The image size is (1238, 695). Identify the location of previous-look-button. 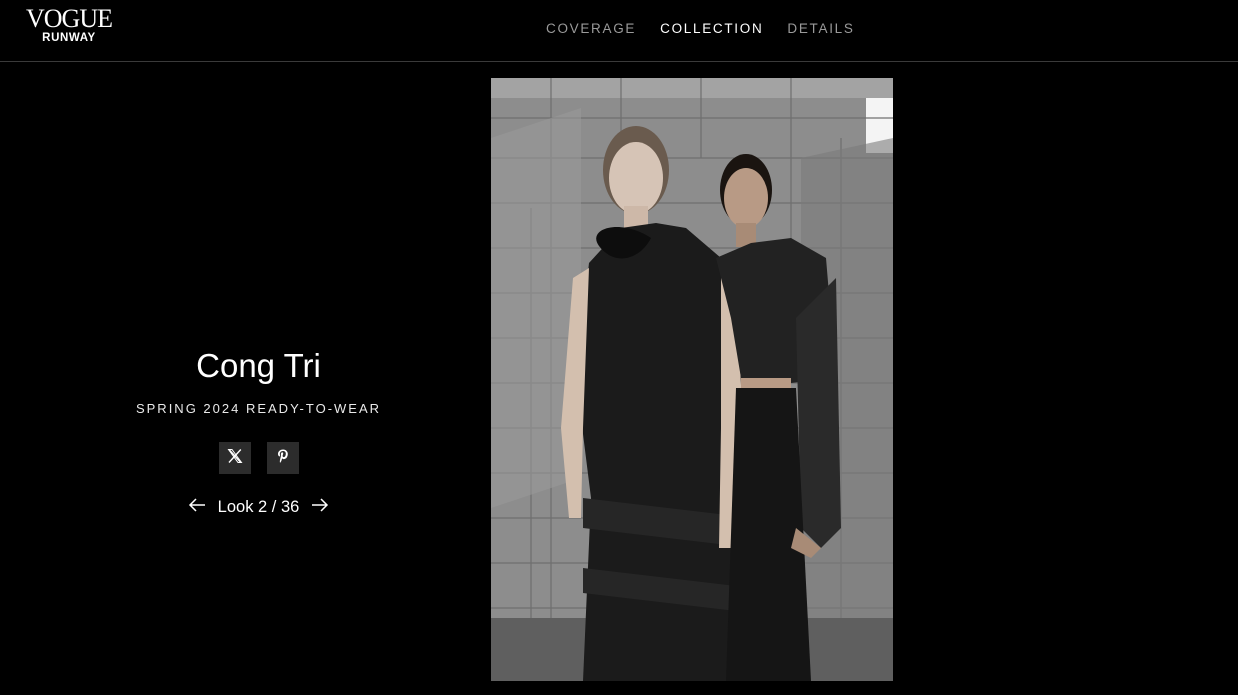
(197, 507).